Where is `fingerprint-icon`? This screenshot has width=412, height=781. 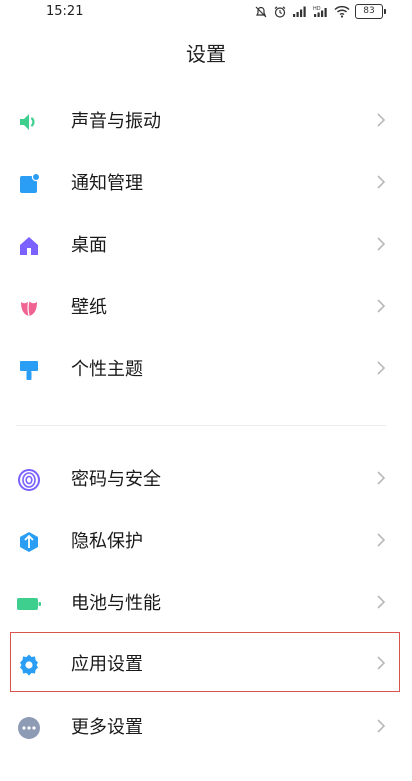
fingerprint-icon is located at coordinates (29, 480).